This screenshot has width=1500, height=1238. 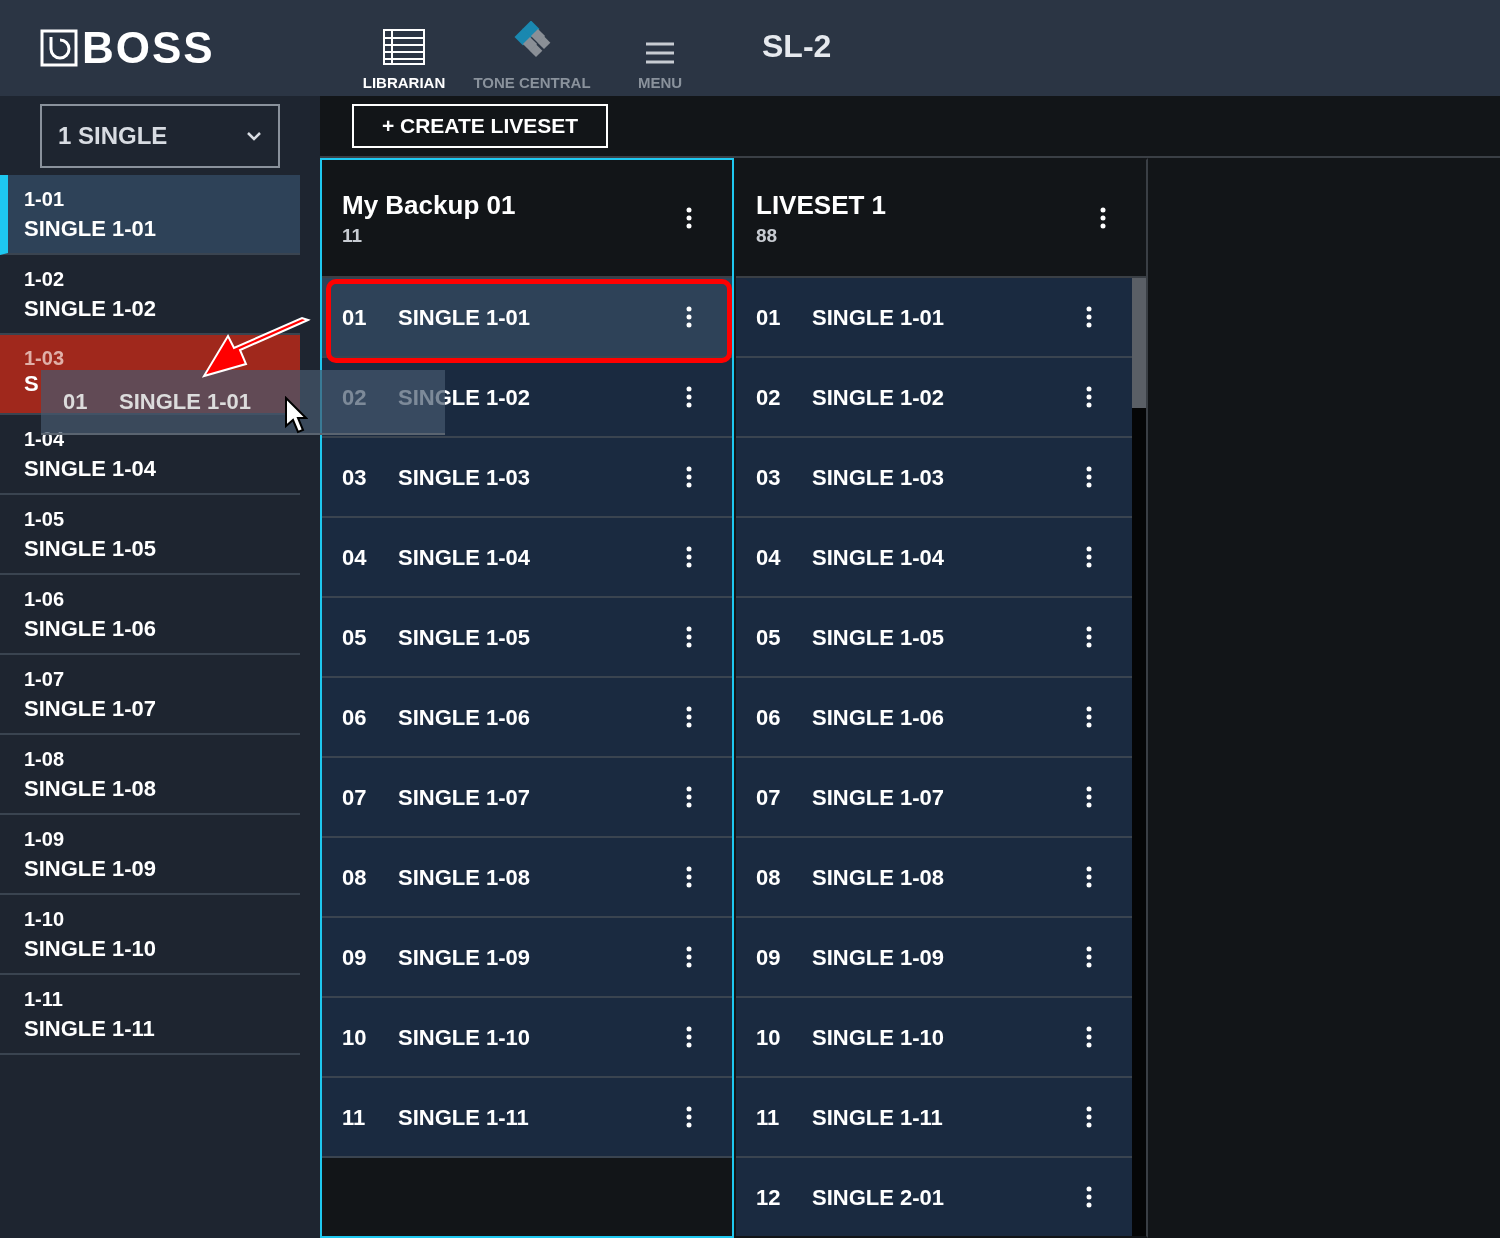 I want to click on preset-dropdown: 1 SINGLE, so click(x=160, y=135).